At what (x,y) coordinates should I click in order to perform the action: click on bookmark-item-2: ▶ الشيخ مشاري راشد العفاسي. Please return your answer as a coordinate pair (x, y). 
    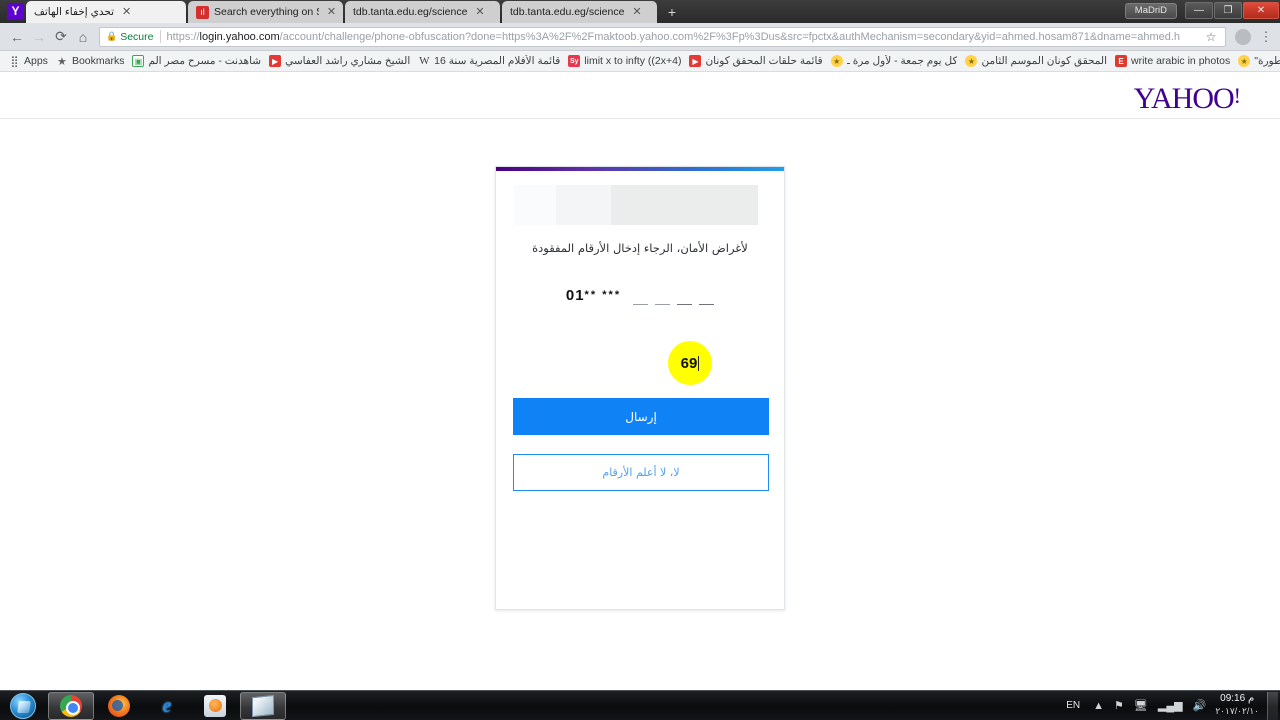
    Looking at the image, I should click on (339, 61).